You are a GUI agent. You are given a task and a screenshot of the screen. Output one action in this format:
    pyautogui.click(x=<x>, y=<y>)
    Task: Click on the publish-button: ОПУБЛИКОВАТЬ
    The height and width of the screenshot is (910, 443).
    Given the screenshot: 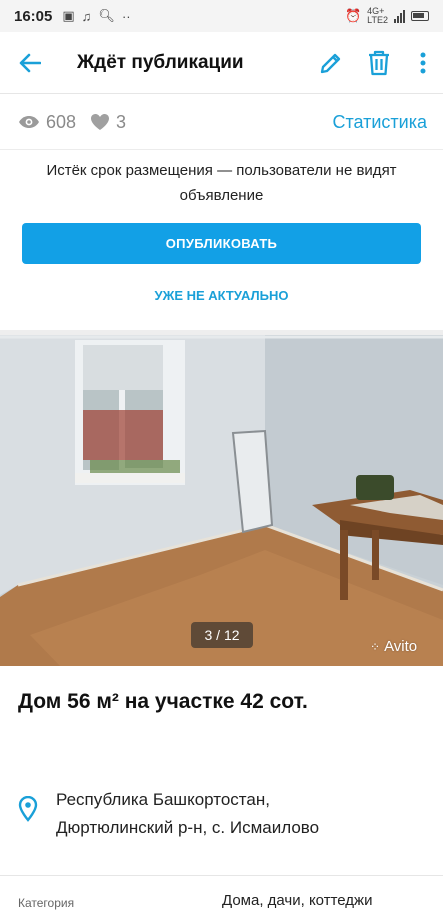 What is the action you would take?
    pyautogui.click(x=221, y=243)
    